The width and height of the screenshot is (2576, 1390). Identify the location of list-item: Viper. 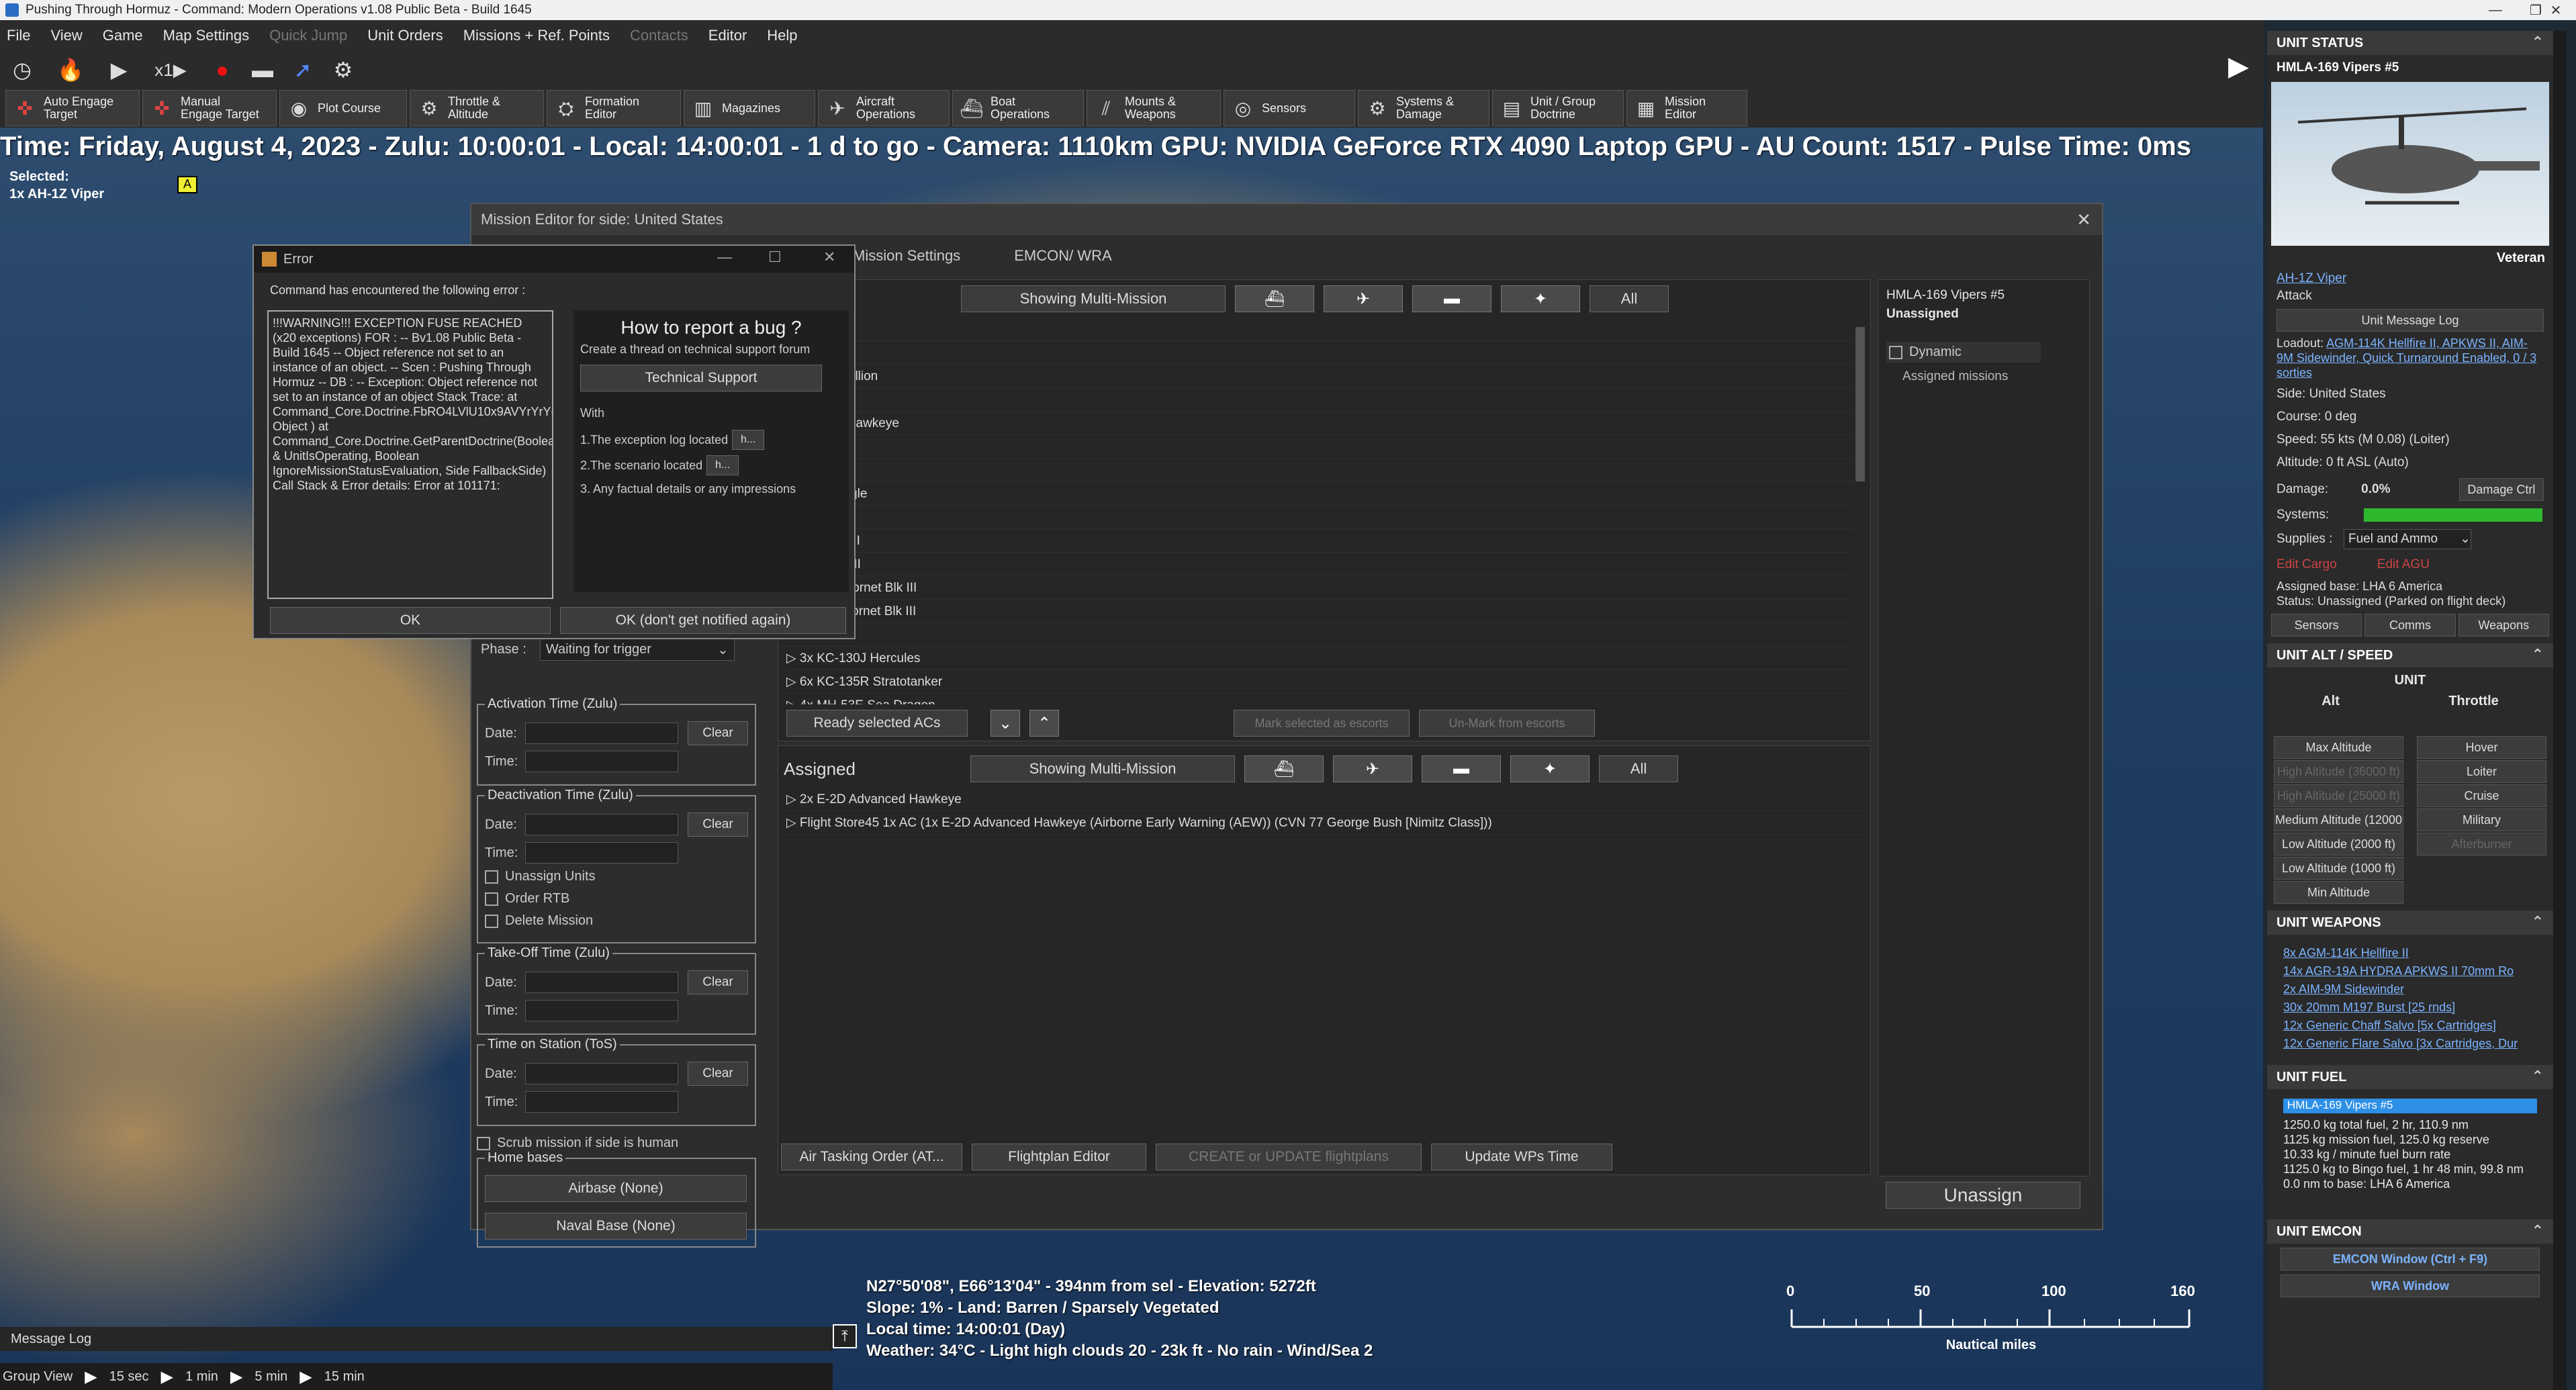
(1315, 329).